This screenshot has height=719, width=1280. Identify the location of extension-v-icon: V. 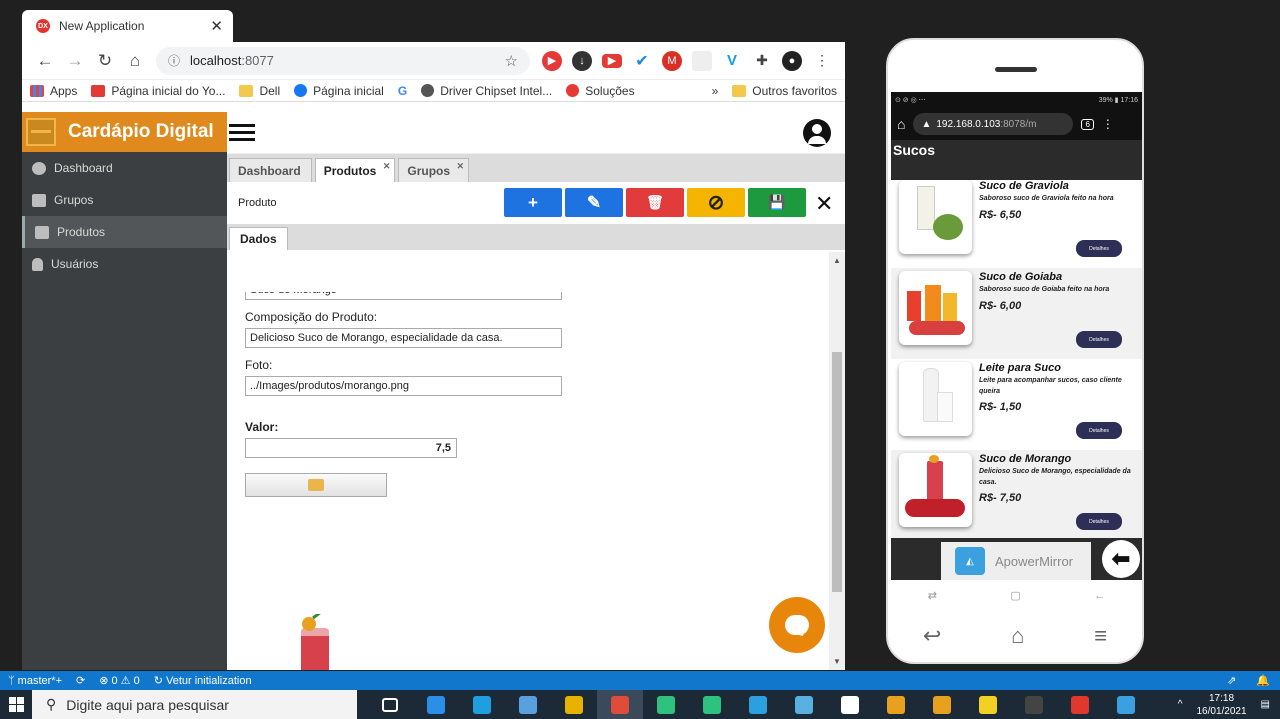
(732, 61).